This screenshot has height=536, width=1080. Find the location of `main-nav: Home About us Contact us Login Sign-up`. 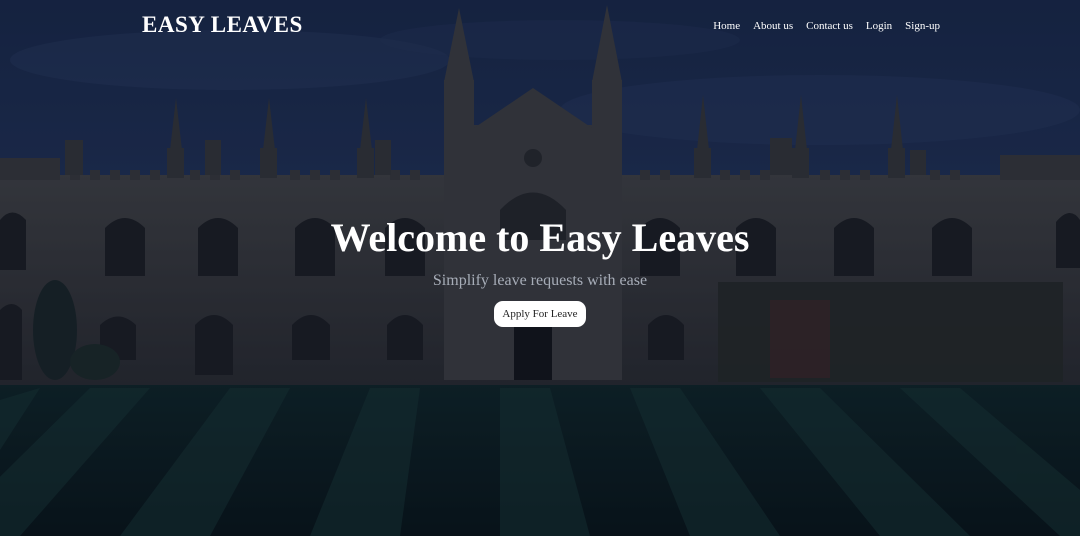

main-nav: Home About us Contact us Login Sign-up is located at coordinates (826, 26).